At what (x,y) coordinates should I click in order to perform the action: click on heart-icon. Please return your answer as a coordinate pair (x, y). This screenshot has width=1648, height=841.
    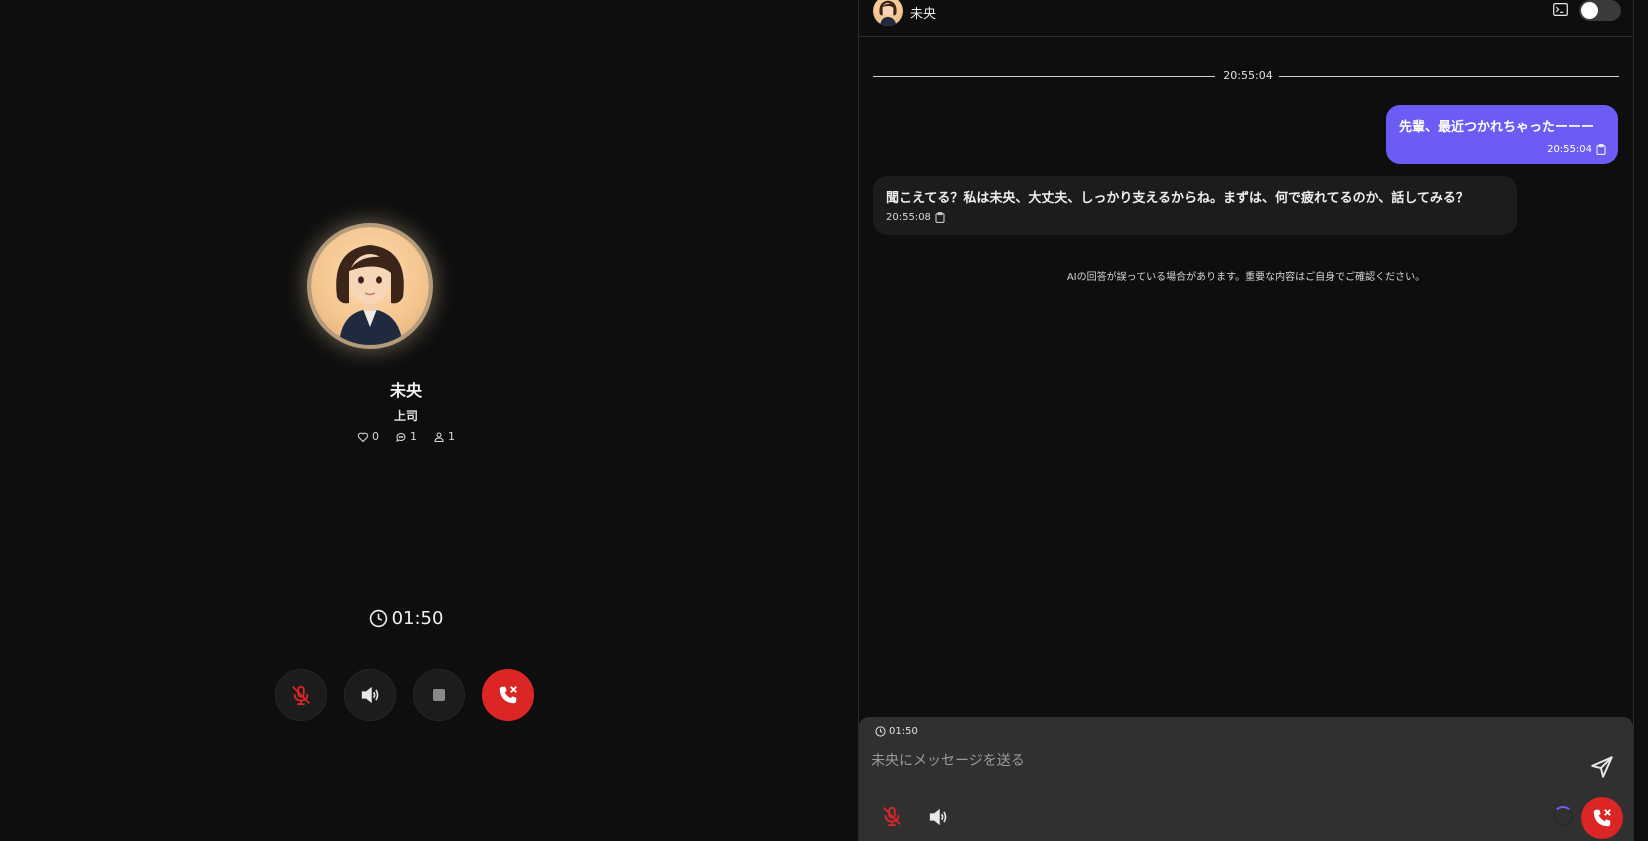
    Looking at the image, I should click on (363, 437).